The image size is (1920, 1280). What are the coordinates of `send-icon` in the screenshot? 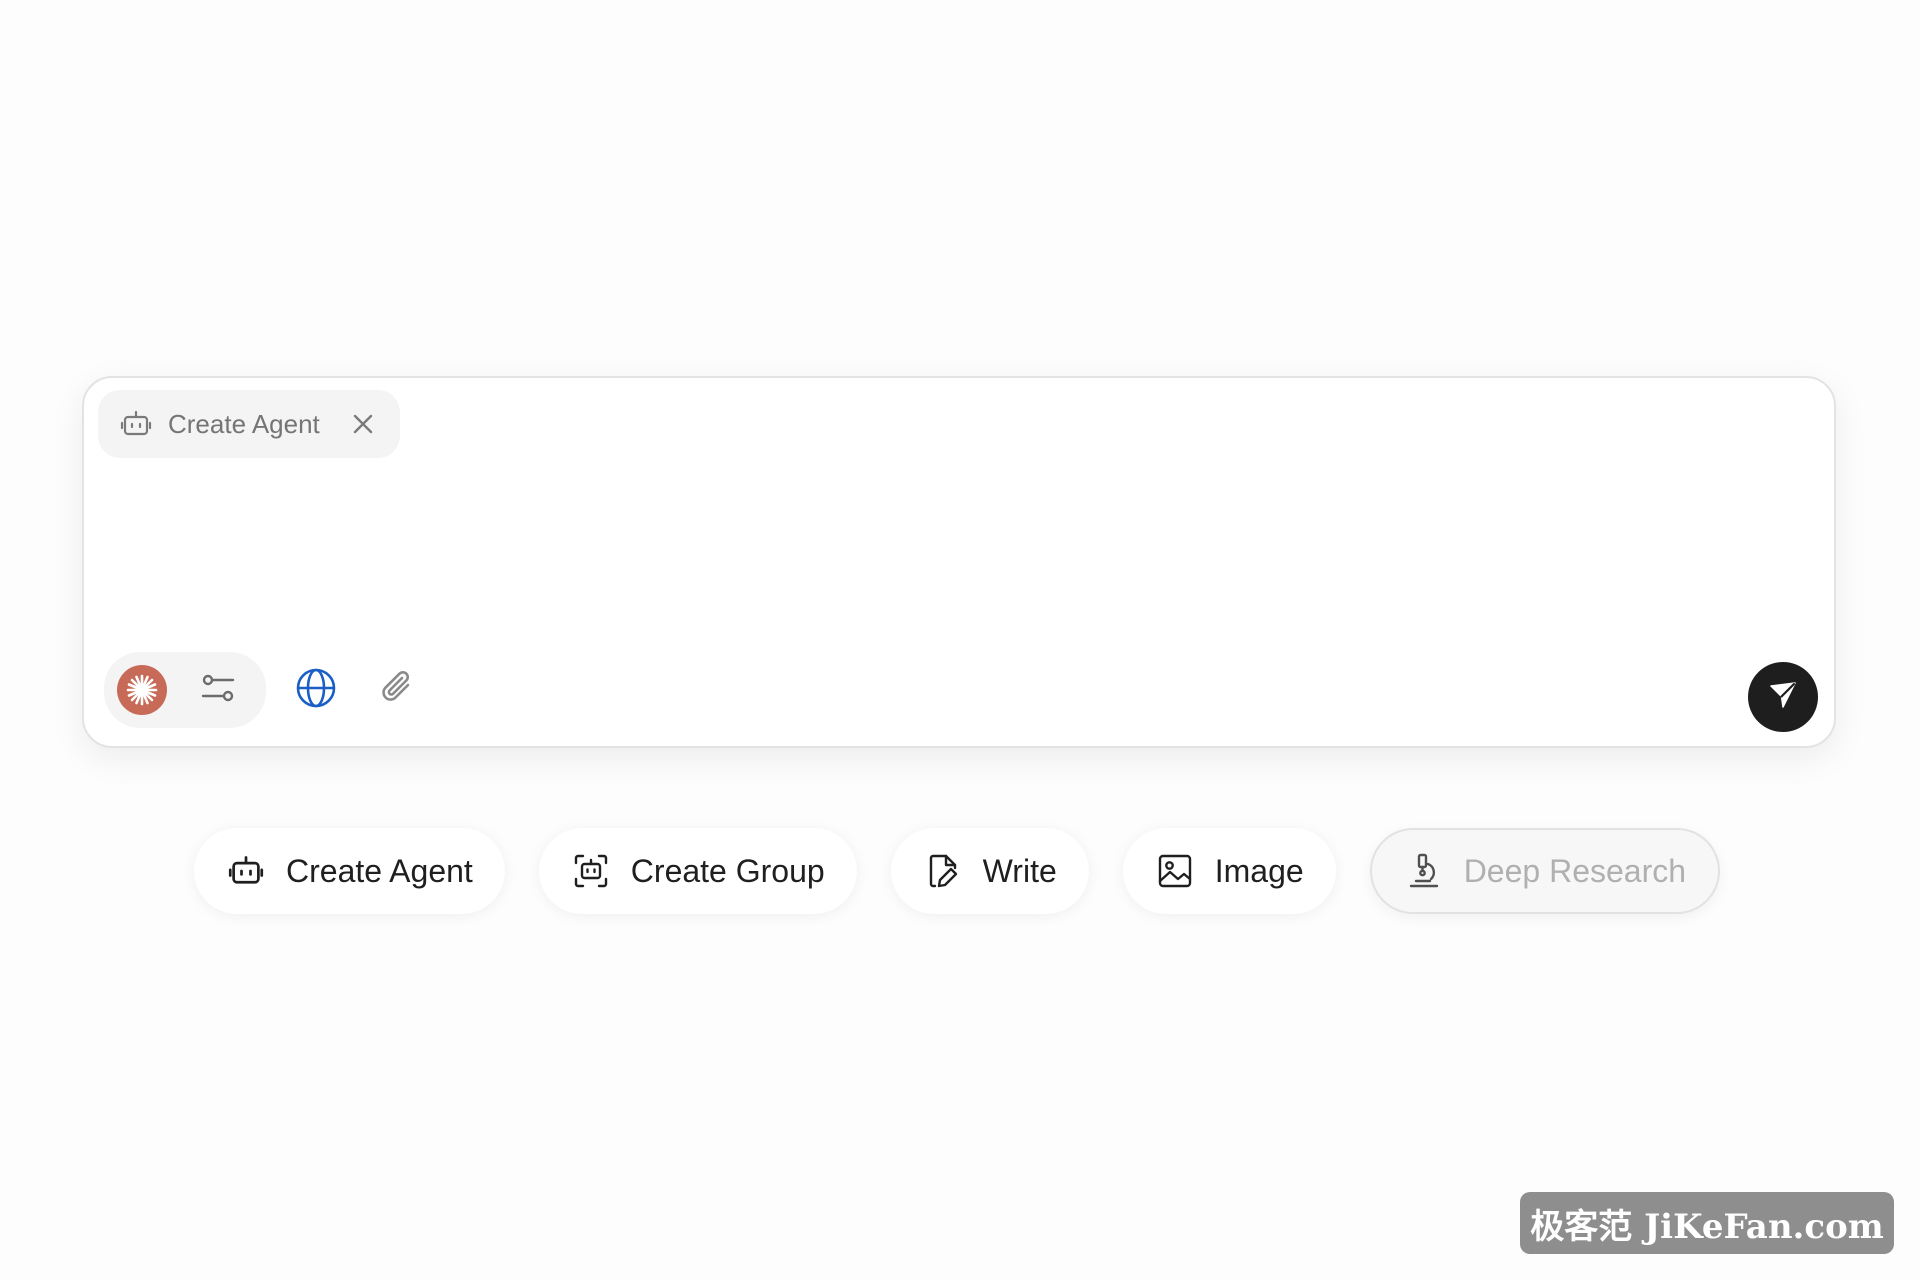 It's located at (1783, 697).